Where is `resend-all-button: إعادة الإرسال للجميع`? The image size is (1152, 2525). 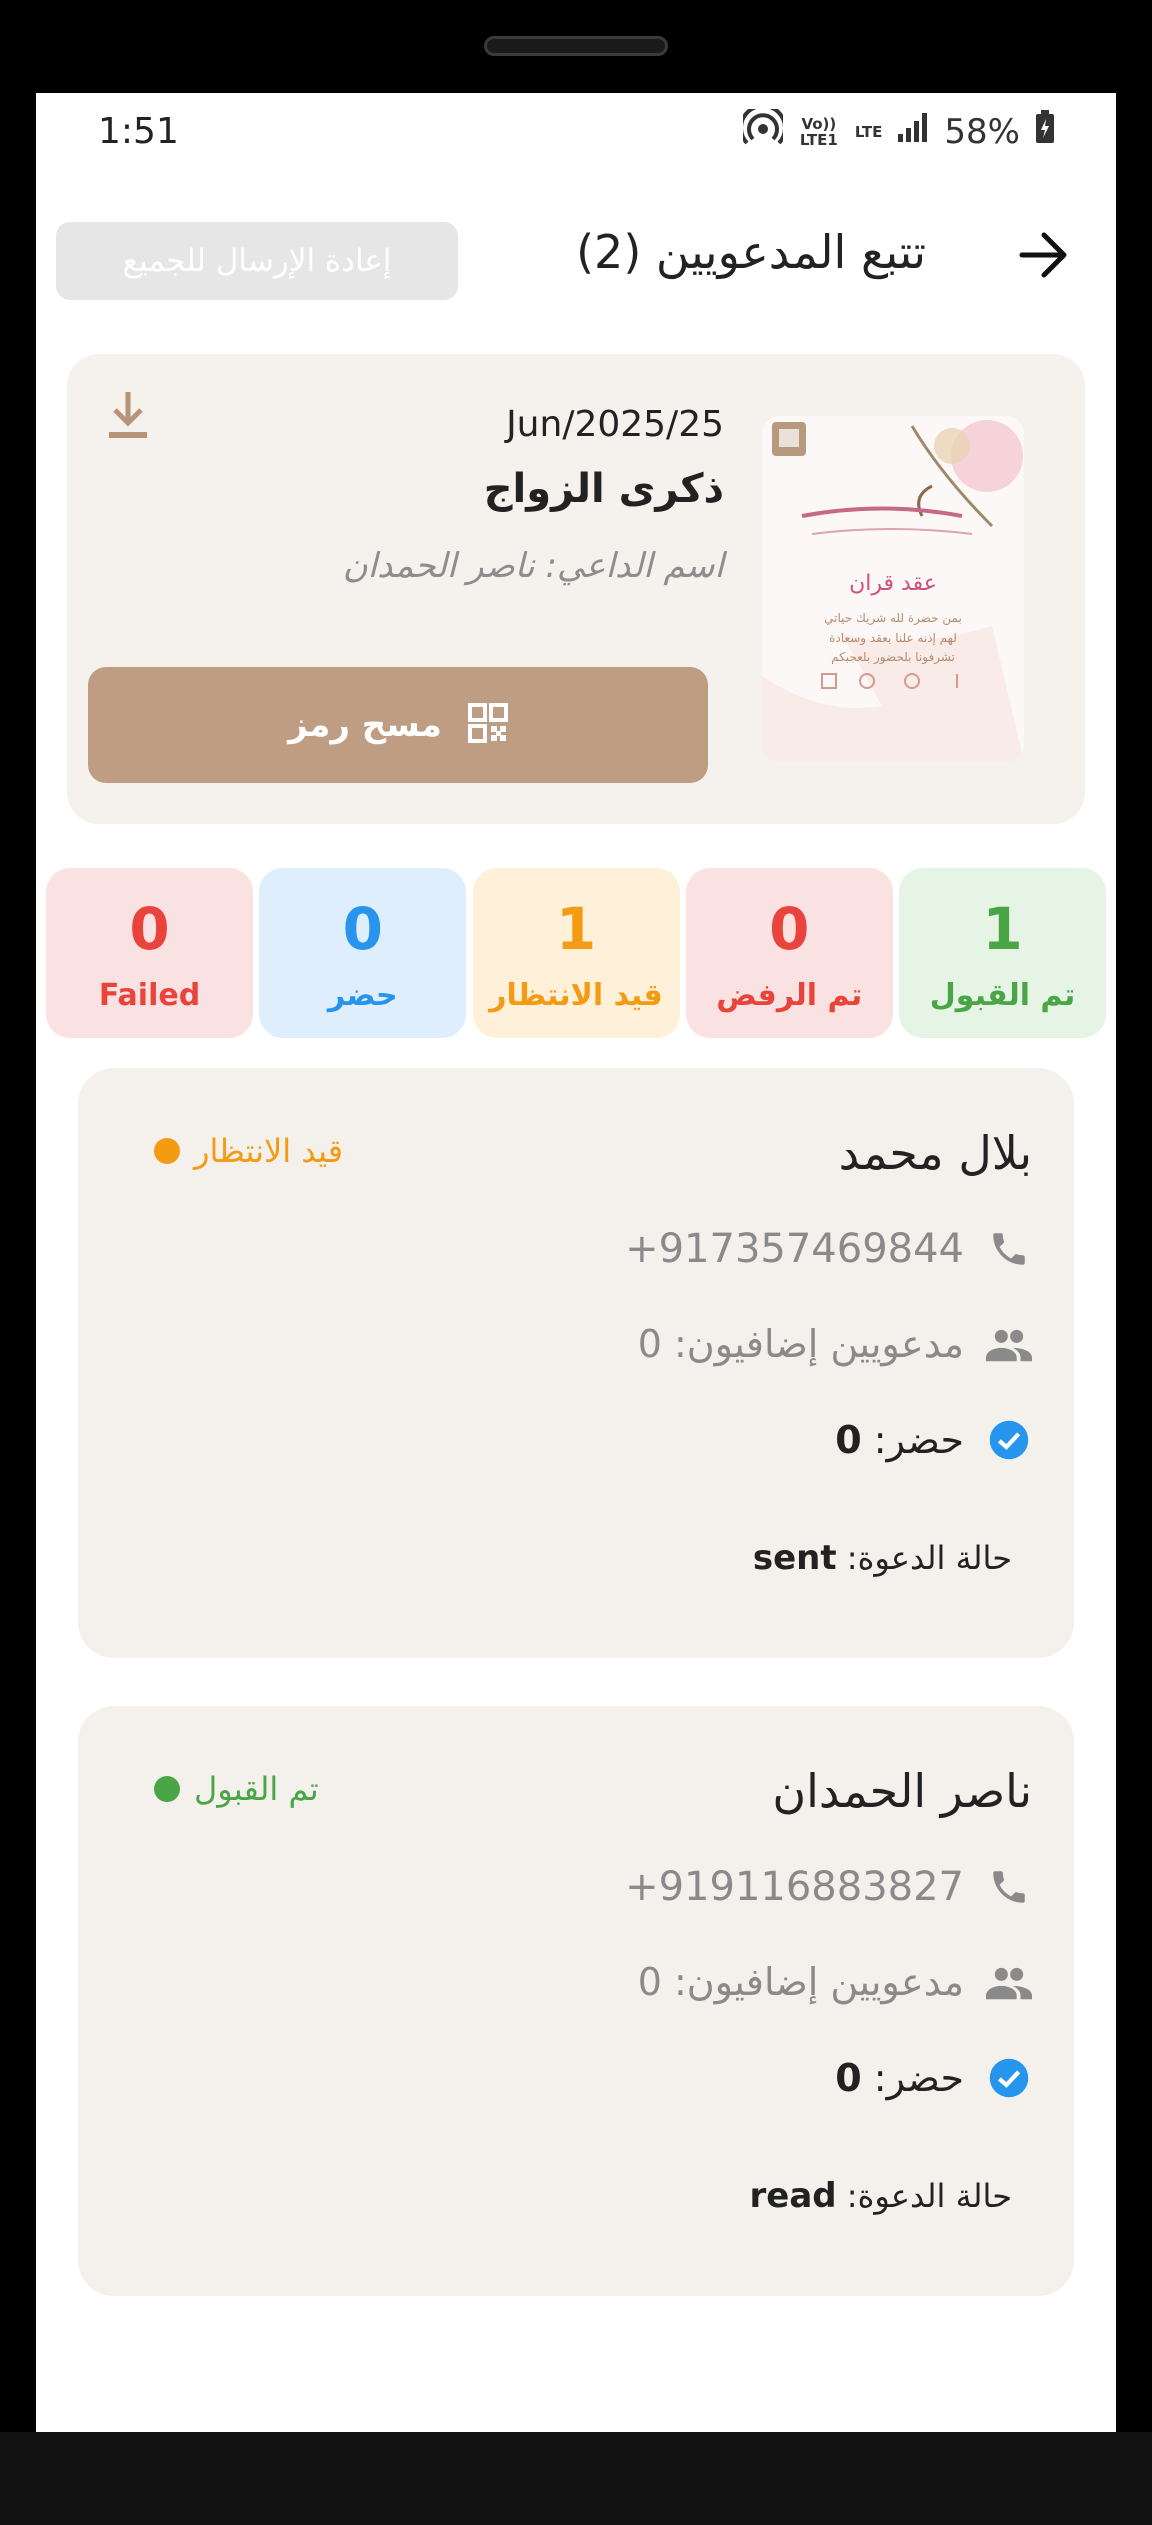
resend-all-button: إعادة الإرسال للجميع is located at coordinates (257, 261).